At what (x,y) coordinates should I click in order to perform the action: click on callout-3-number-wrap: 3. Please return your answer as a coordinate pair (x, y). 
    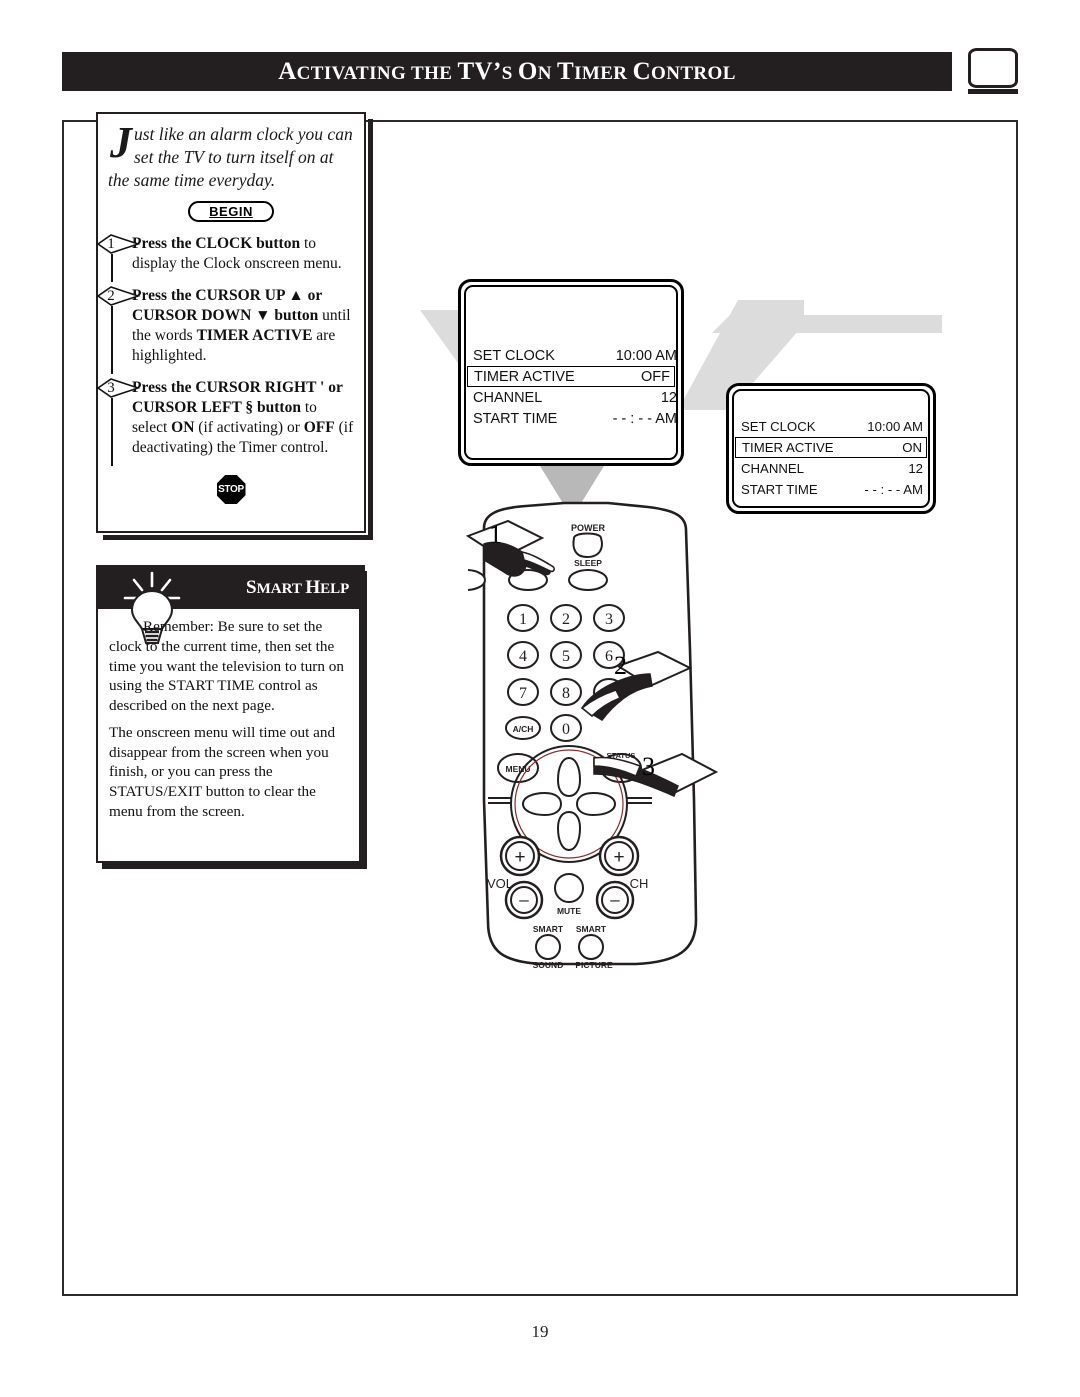
    Looking at the image, I should click on (648, 767).